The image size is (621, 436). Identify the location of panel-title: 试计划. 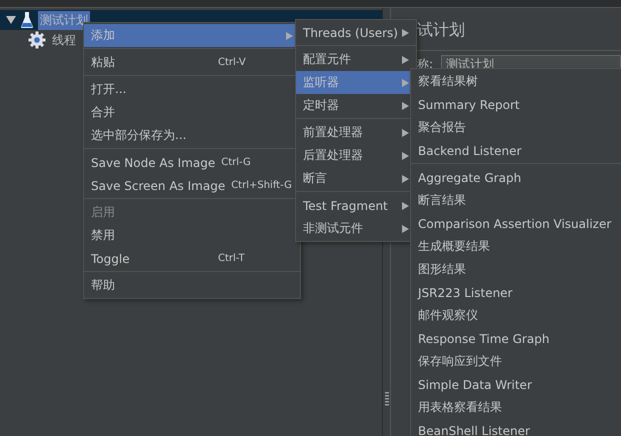
(441, 30).